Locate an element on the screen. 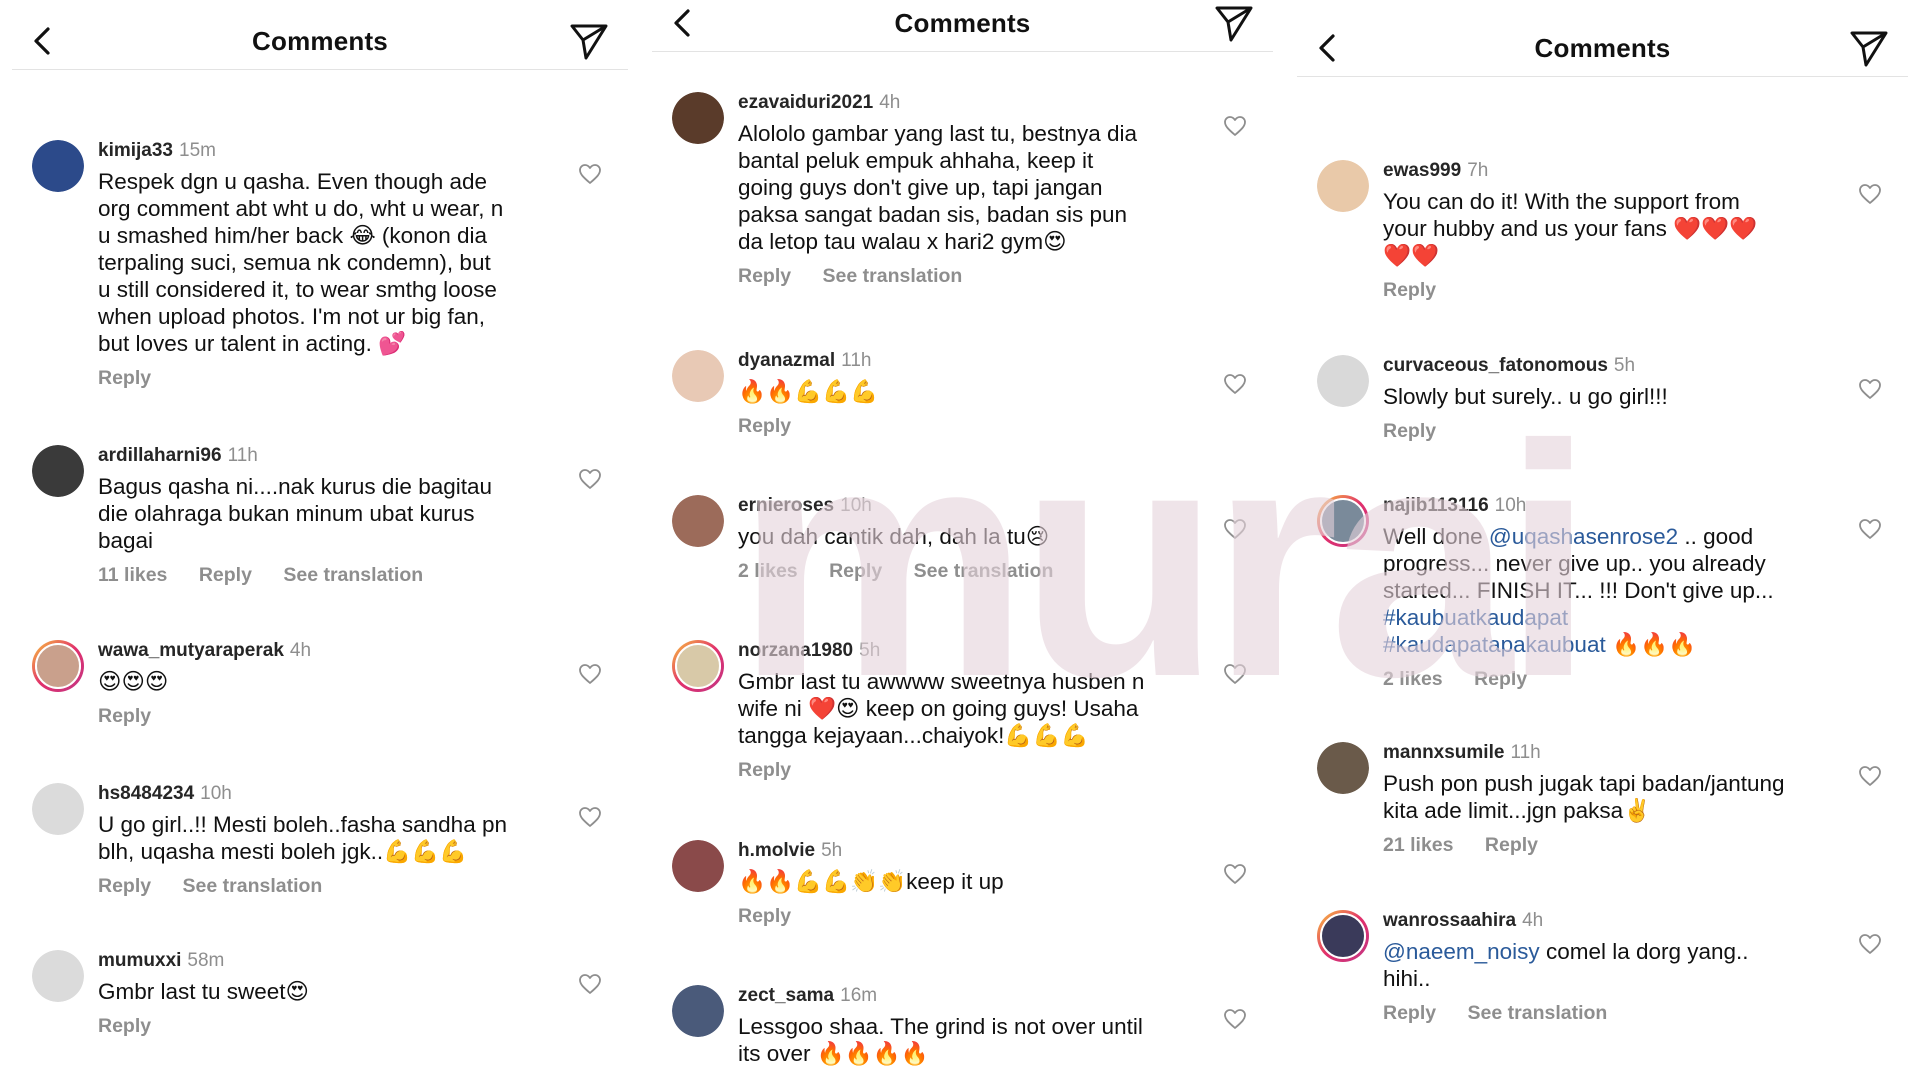  comment-meta: ernieroses 10h is located at coordinates (958, 506).